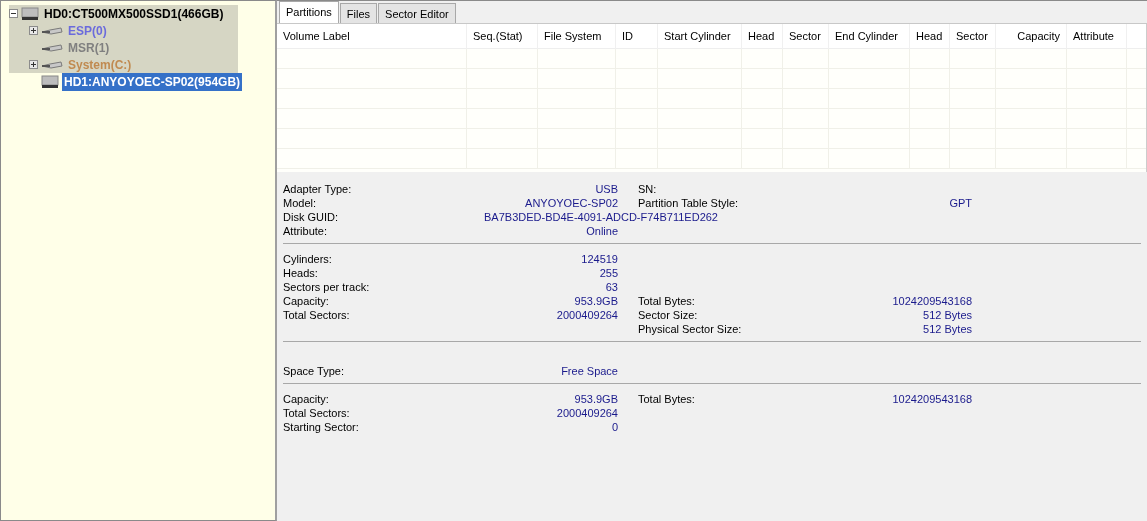 This screenshot has height=521, width=1147. I want to click on column-header: Capacity, so click(1031, 36).